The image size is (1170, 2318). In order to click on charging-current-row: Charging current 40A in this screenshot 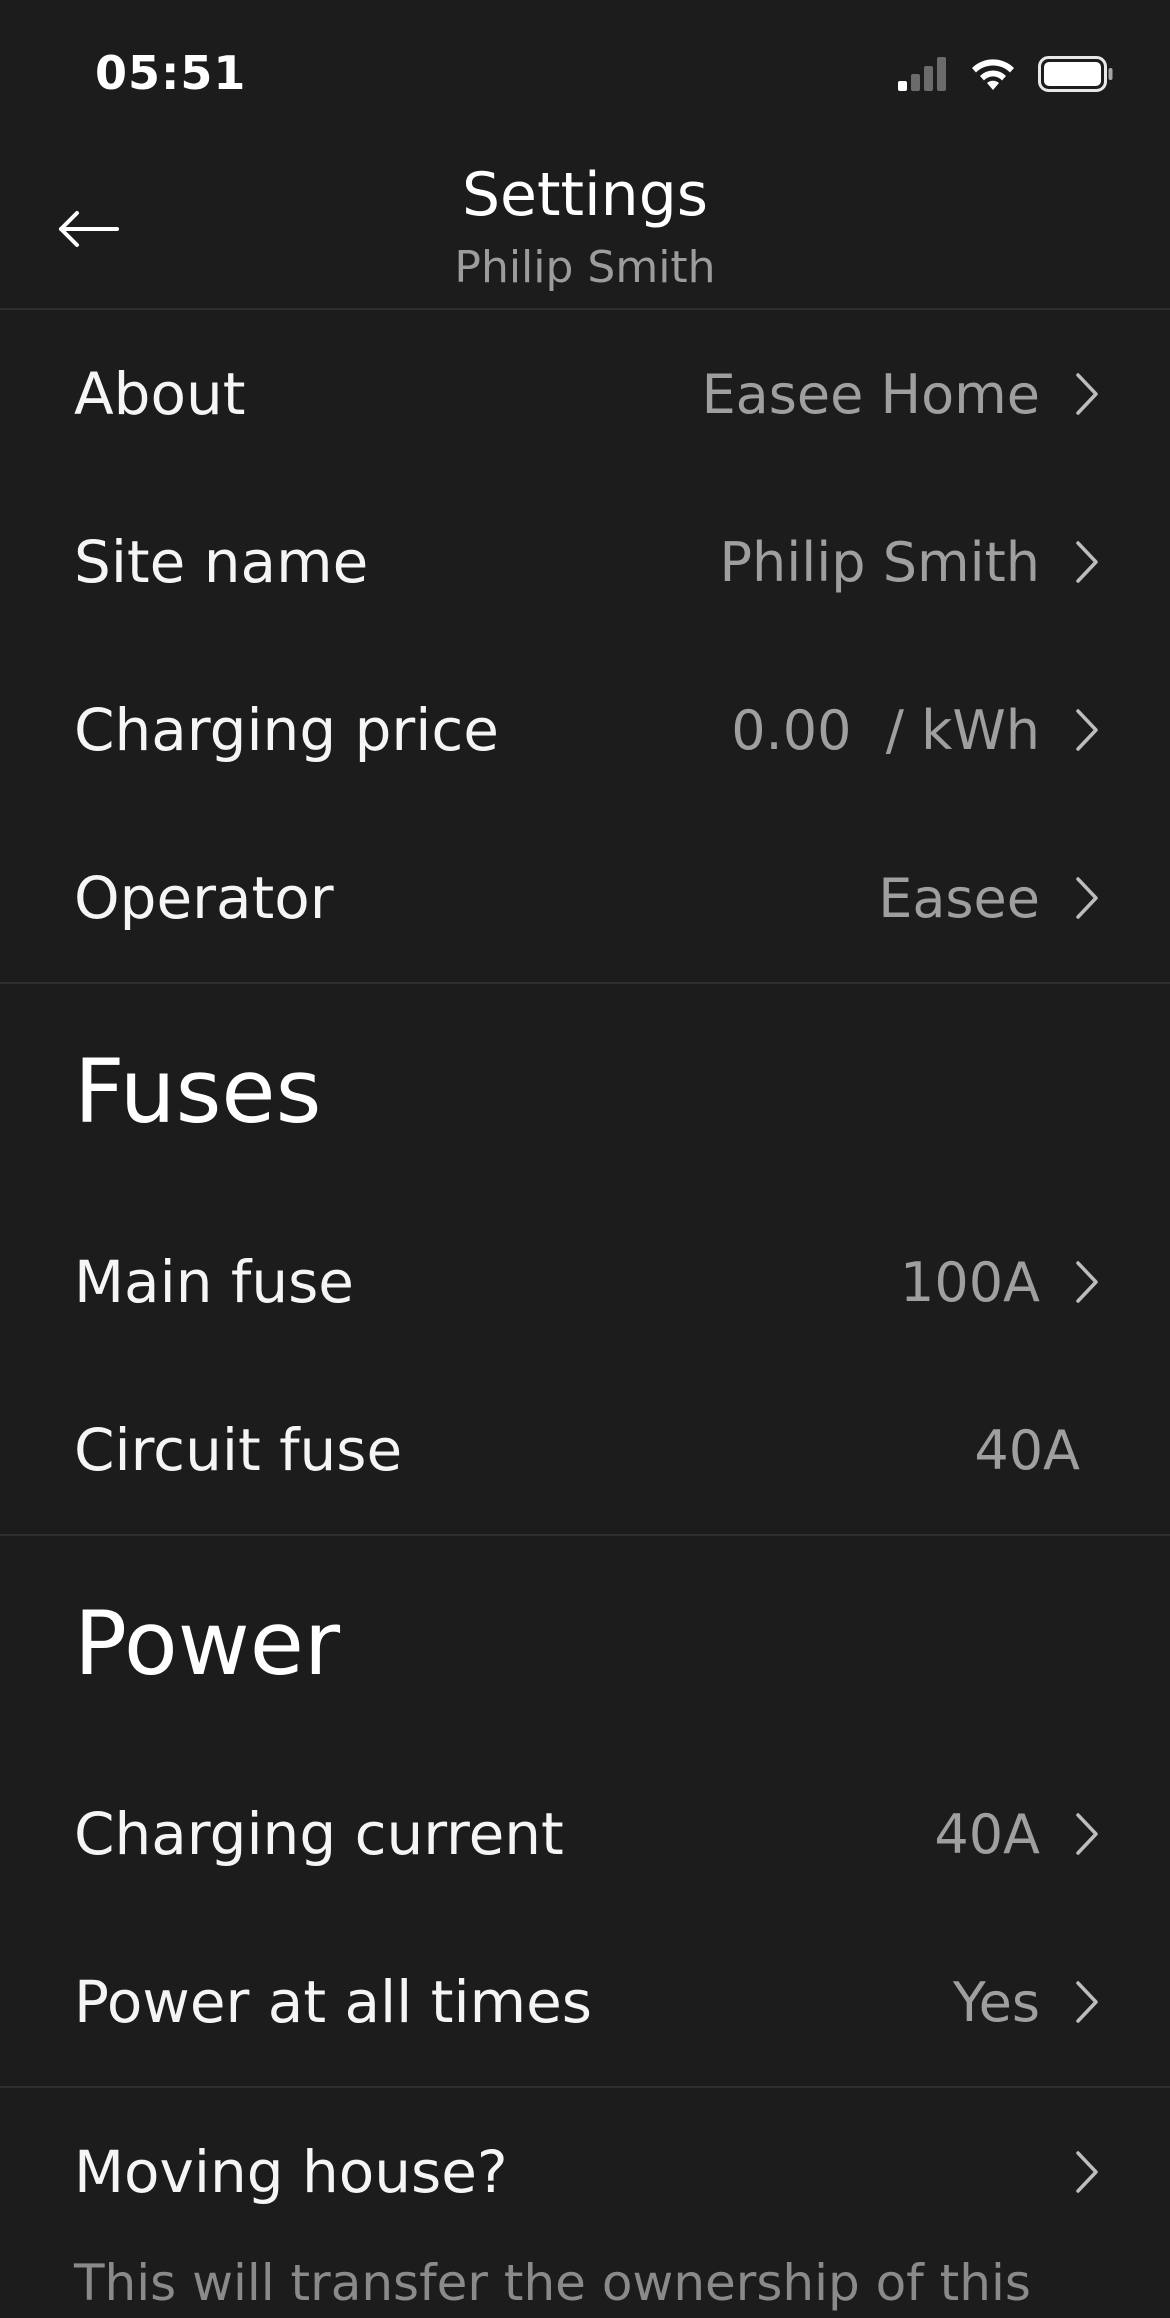, I will do `click(585, 1834)`.